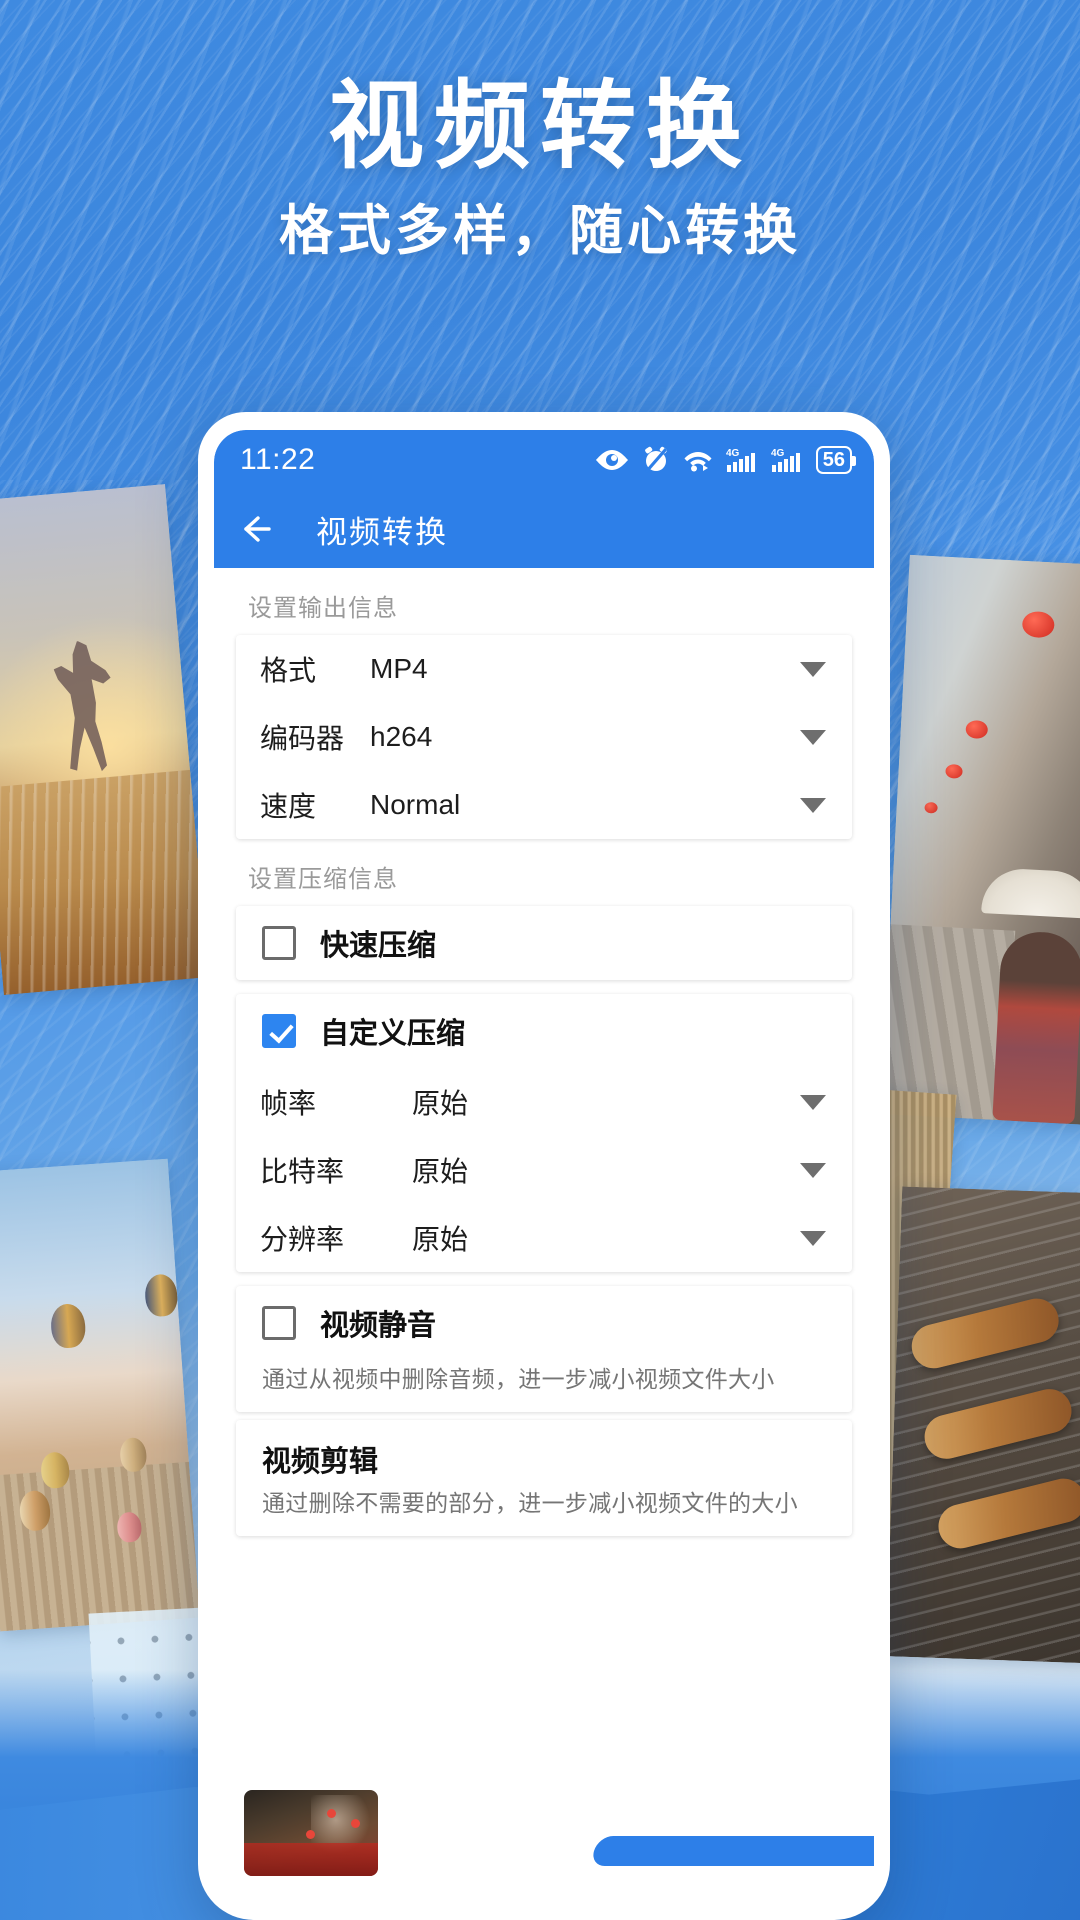  What do you see at coordinates (288, 806) in the screenshot?
I see `row-speed-label: 速度` at bounding box center [288, 806].